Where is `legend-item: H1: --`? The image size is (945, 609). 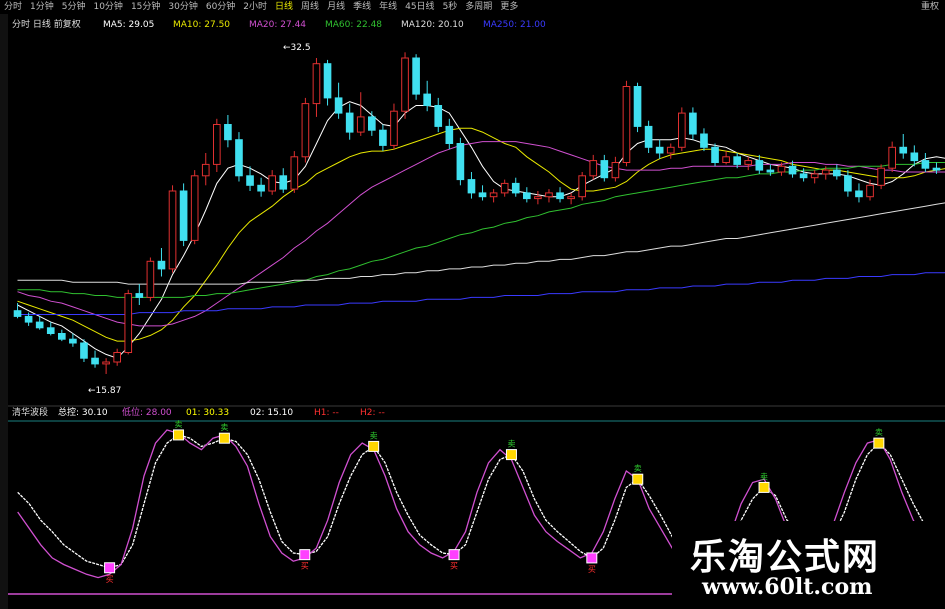
legend-item: H1: -- is located at coordinates (326, 413).